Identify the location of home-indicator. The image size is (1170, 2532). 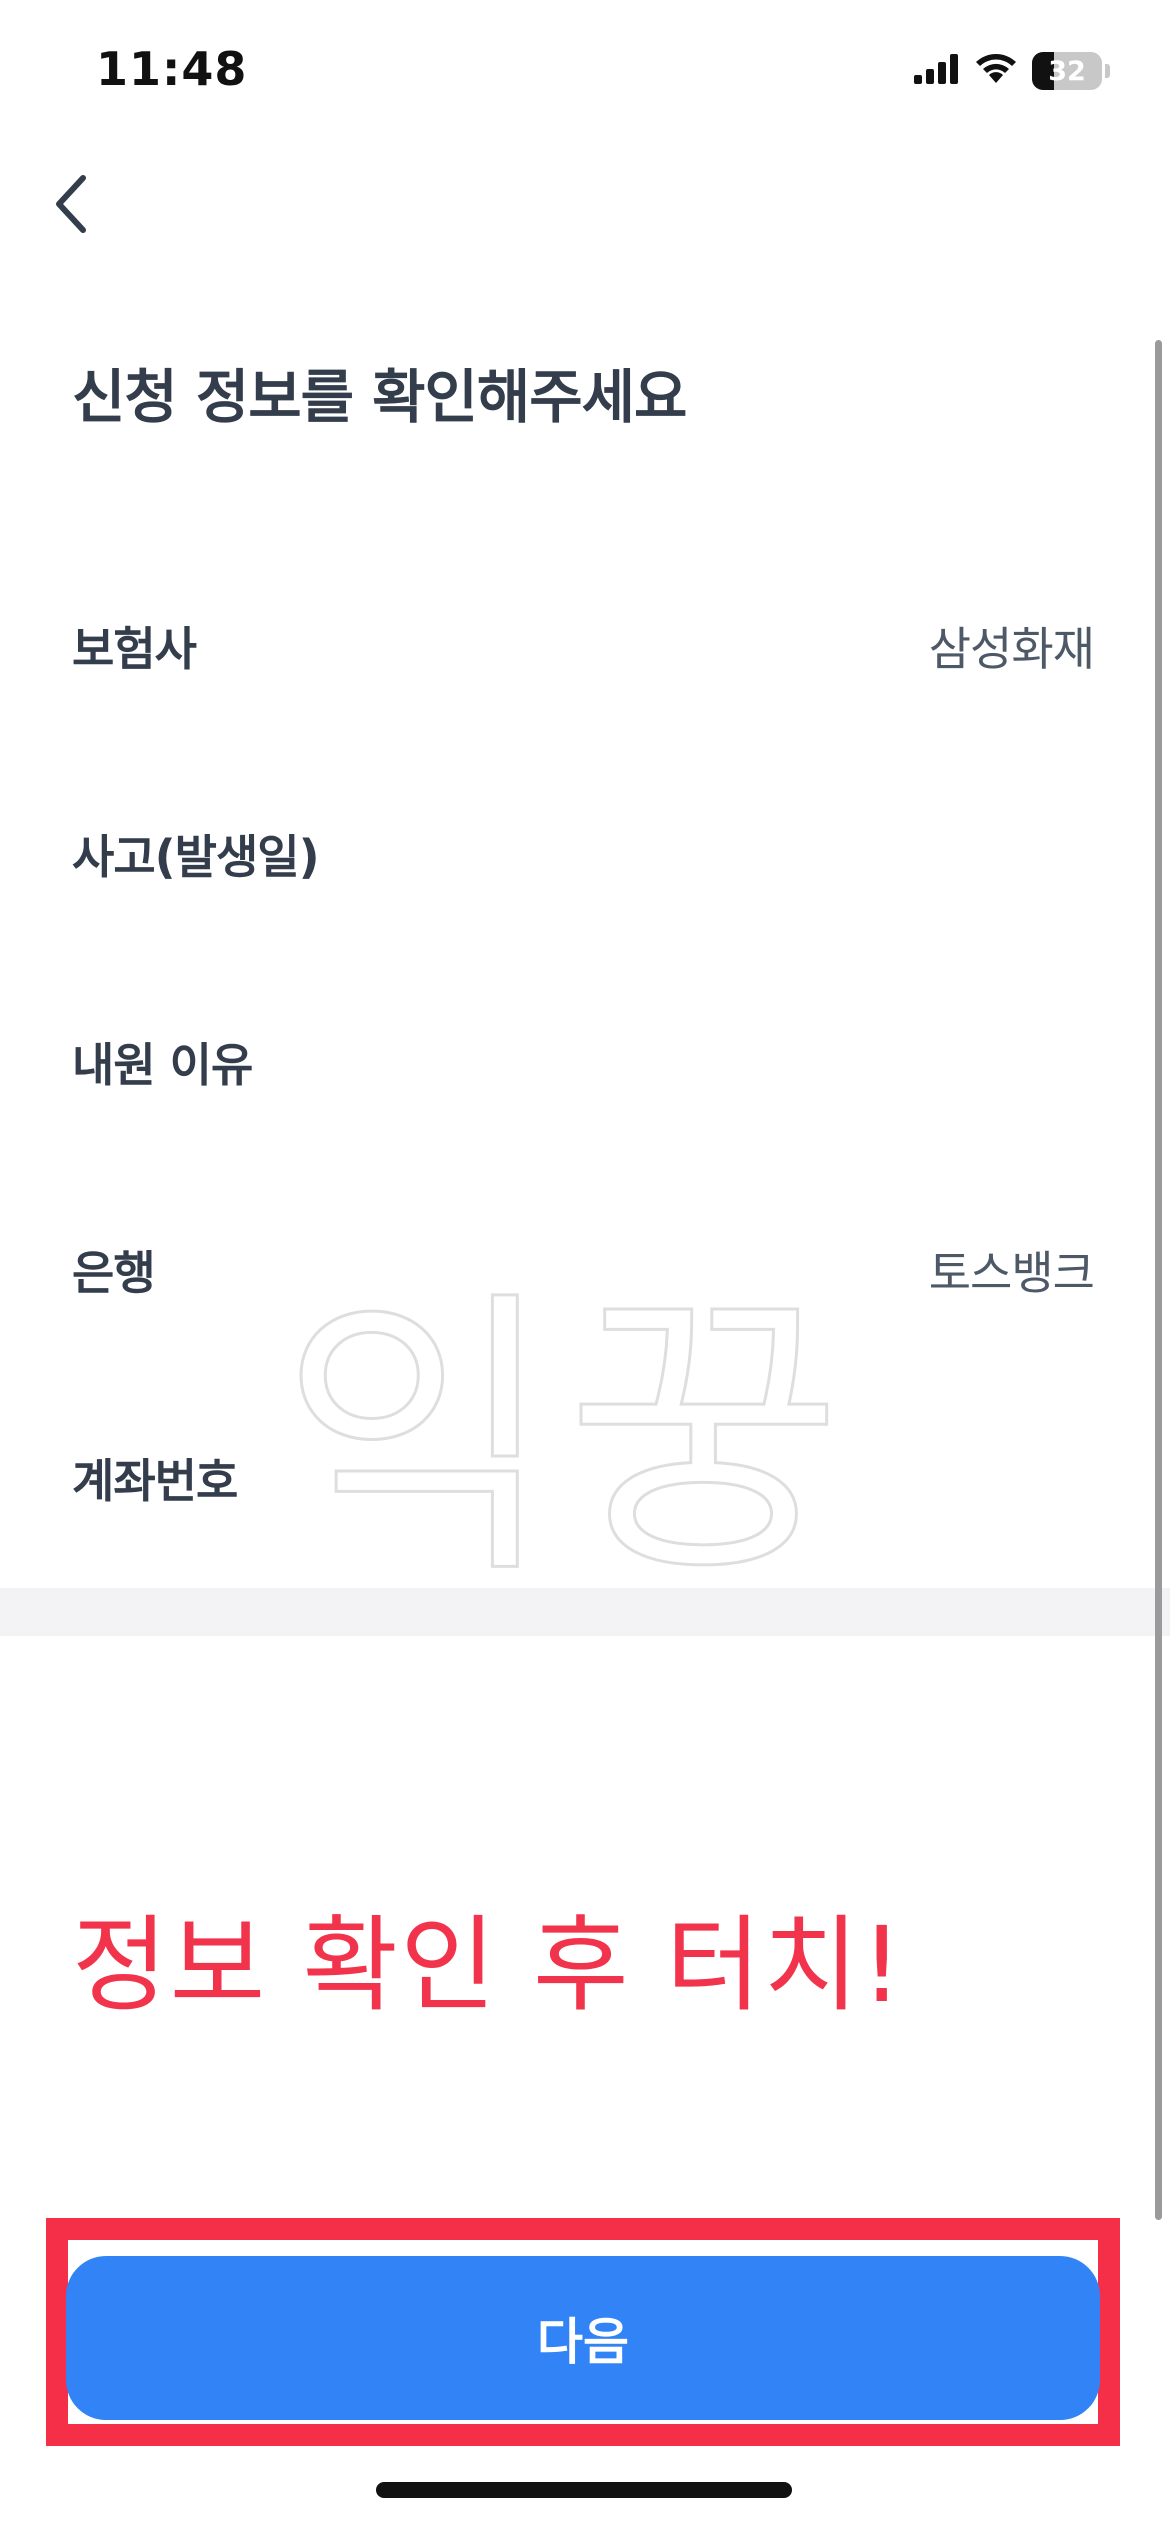
(584, 2490).